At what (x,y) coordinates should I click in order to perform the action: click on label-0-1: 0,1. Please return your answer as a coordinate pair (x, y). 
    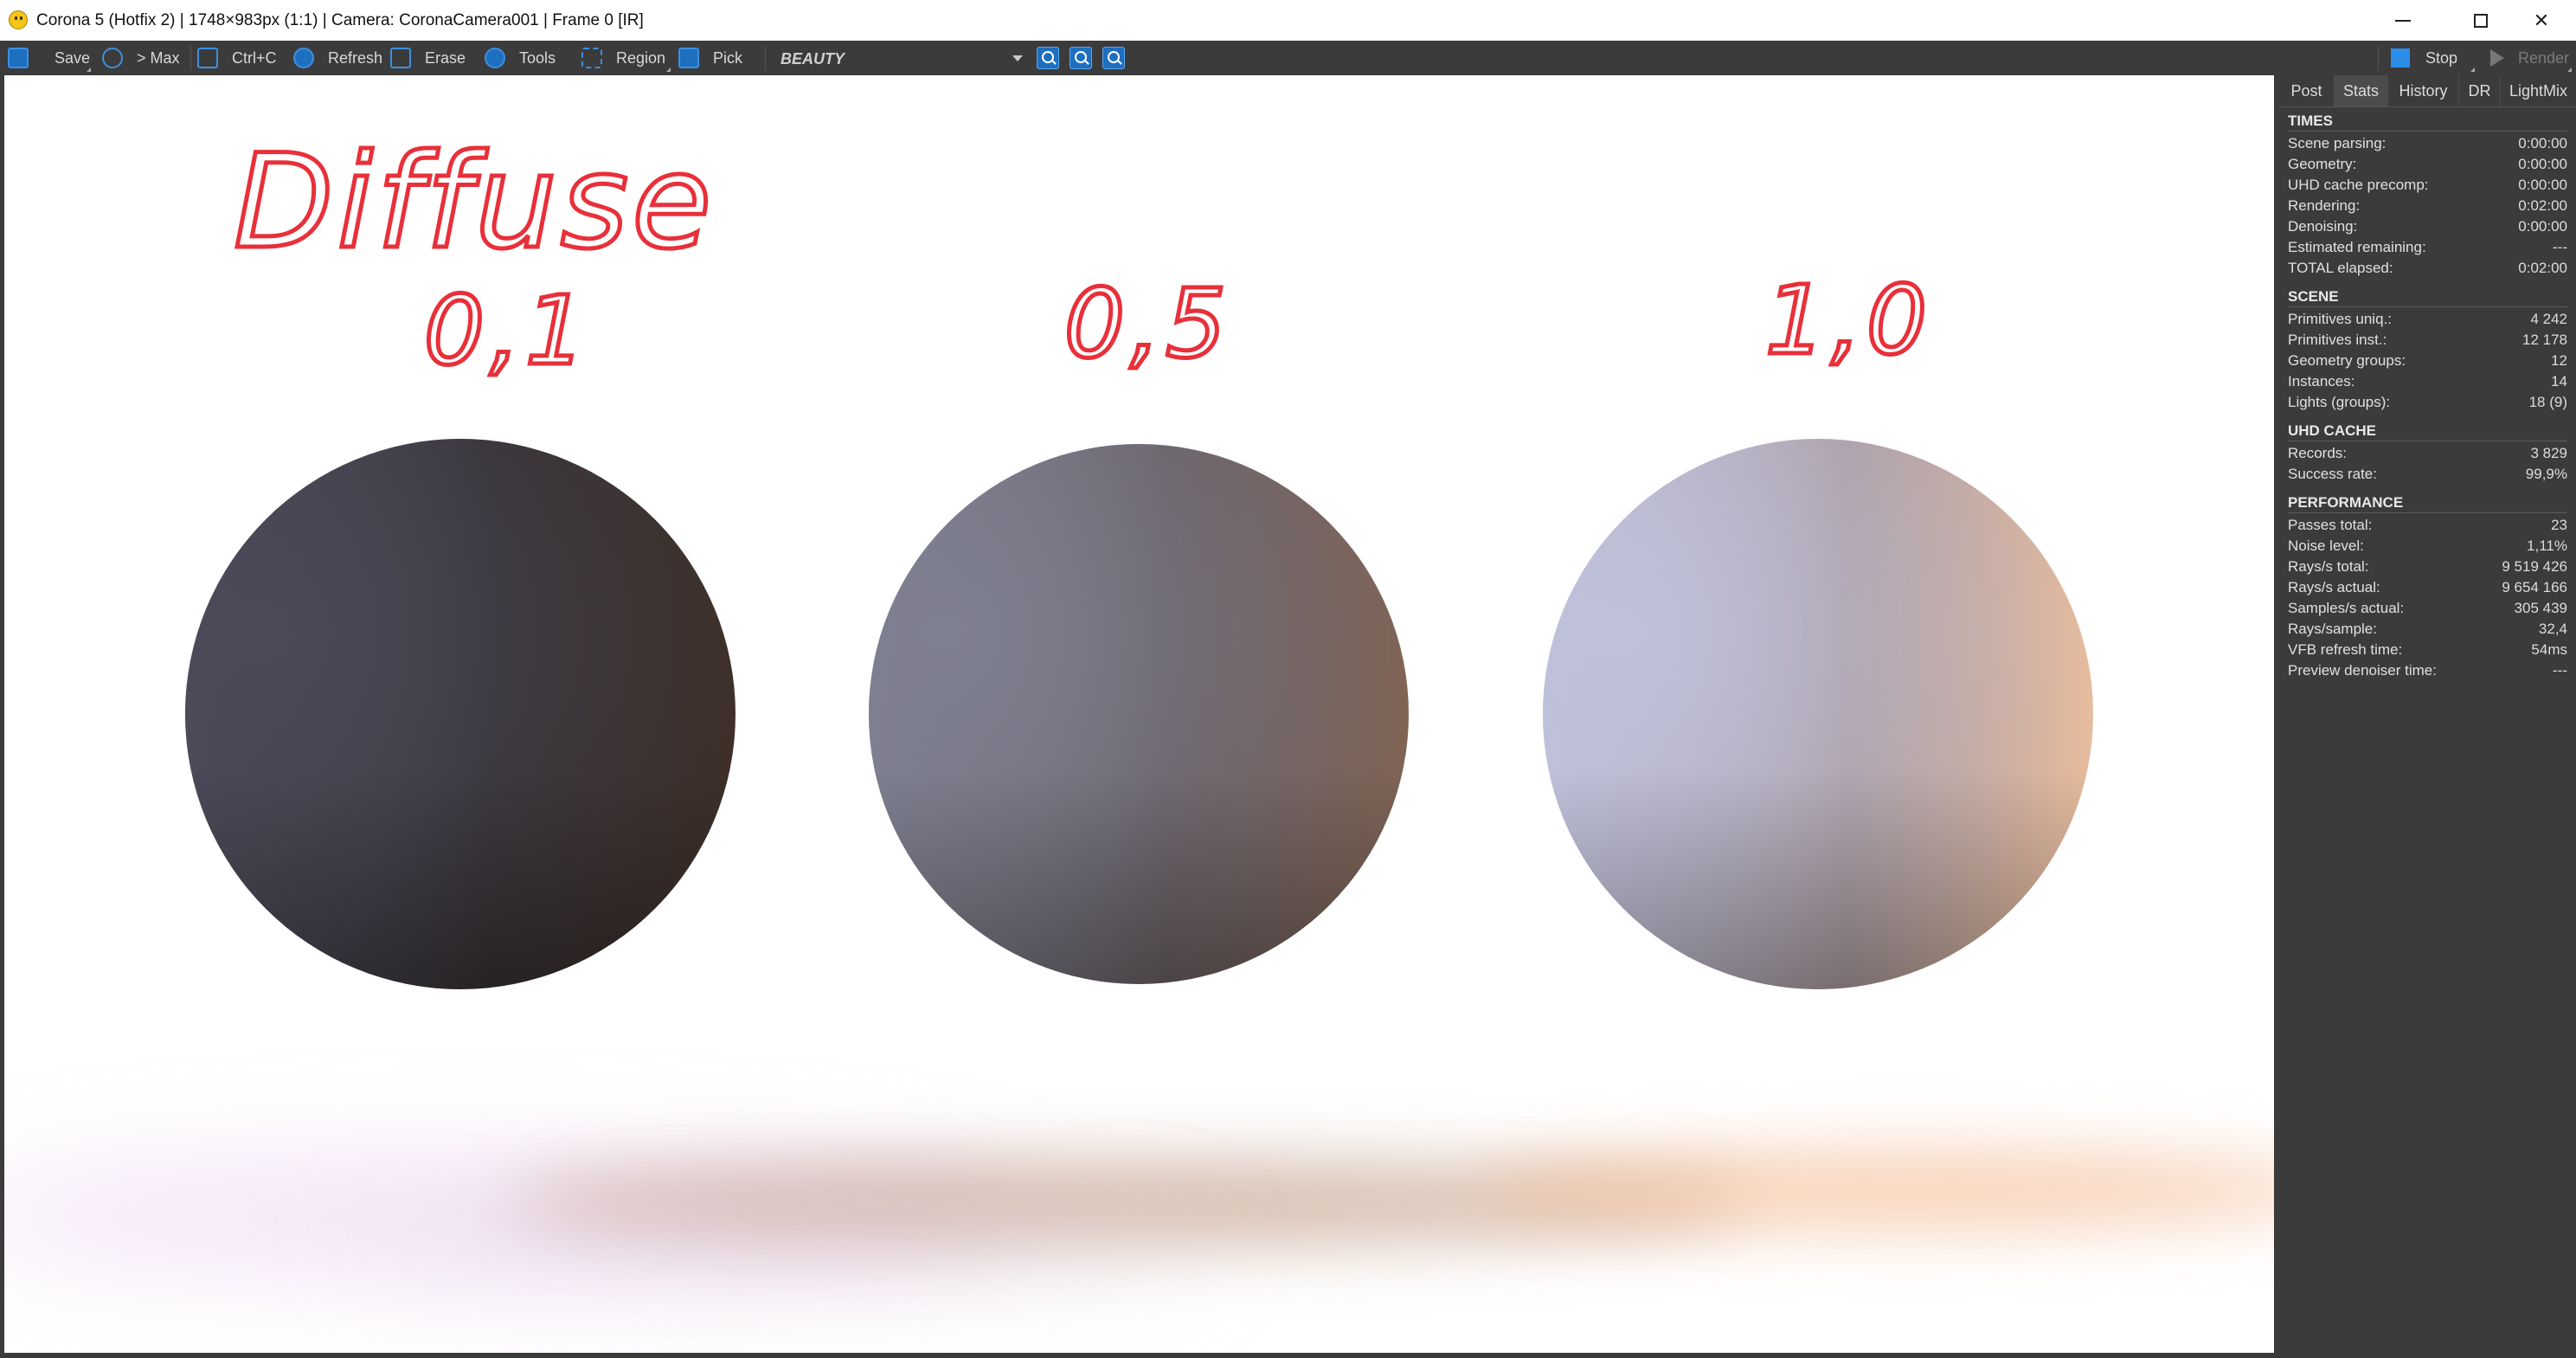
    Looking at the image, I should click on (508, 330).